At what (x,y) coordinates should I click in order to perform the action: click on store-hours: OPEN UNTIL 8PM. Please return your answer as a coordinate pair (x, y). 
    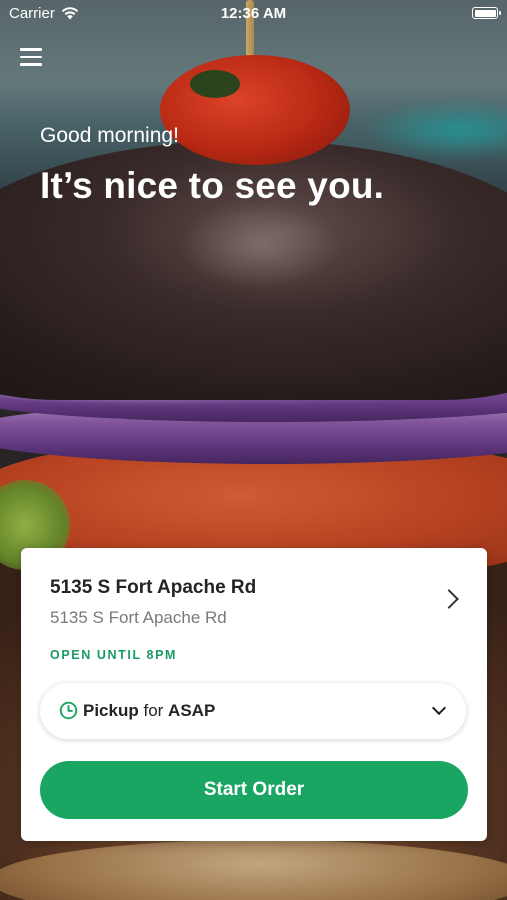
    Looking at the image, I should click on (114, 655).